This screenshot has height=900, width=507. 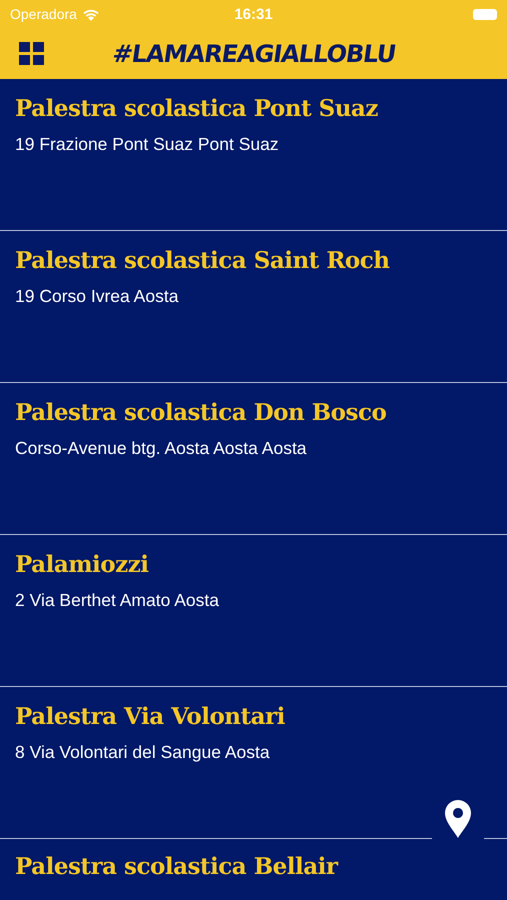 What do you see at coordinates (485, 14) in the screenshot?
I see `battery-icon` at bounding box center [485, 14].